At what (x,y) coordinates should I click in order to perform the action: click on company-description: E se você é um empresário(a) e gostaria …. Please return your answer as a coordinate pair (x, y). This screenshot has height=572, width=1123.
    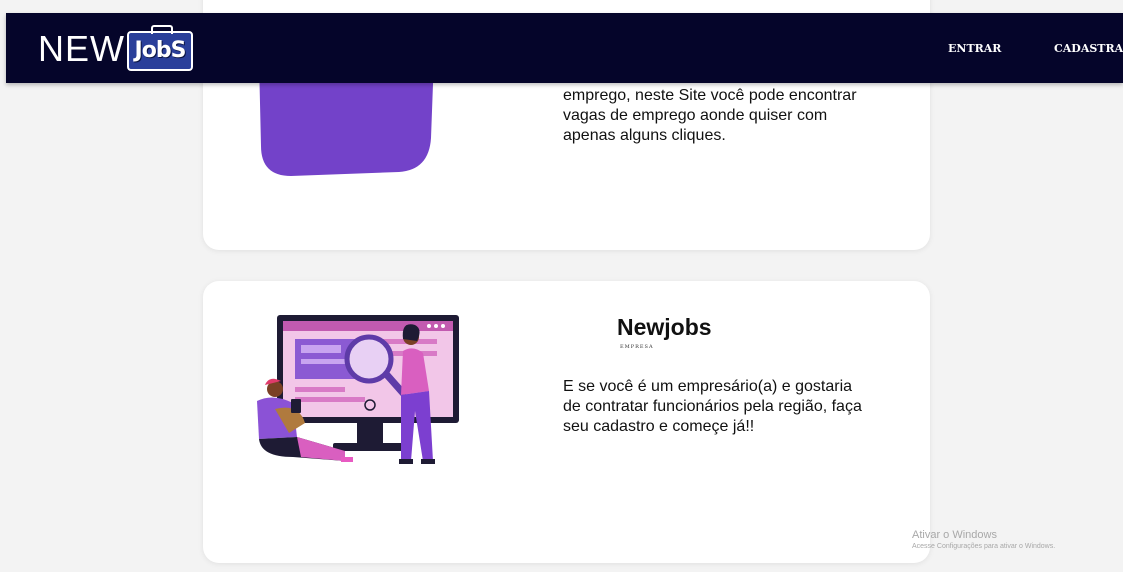
    Looking at the image, I should click on (712, 406).